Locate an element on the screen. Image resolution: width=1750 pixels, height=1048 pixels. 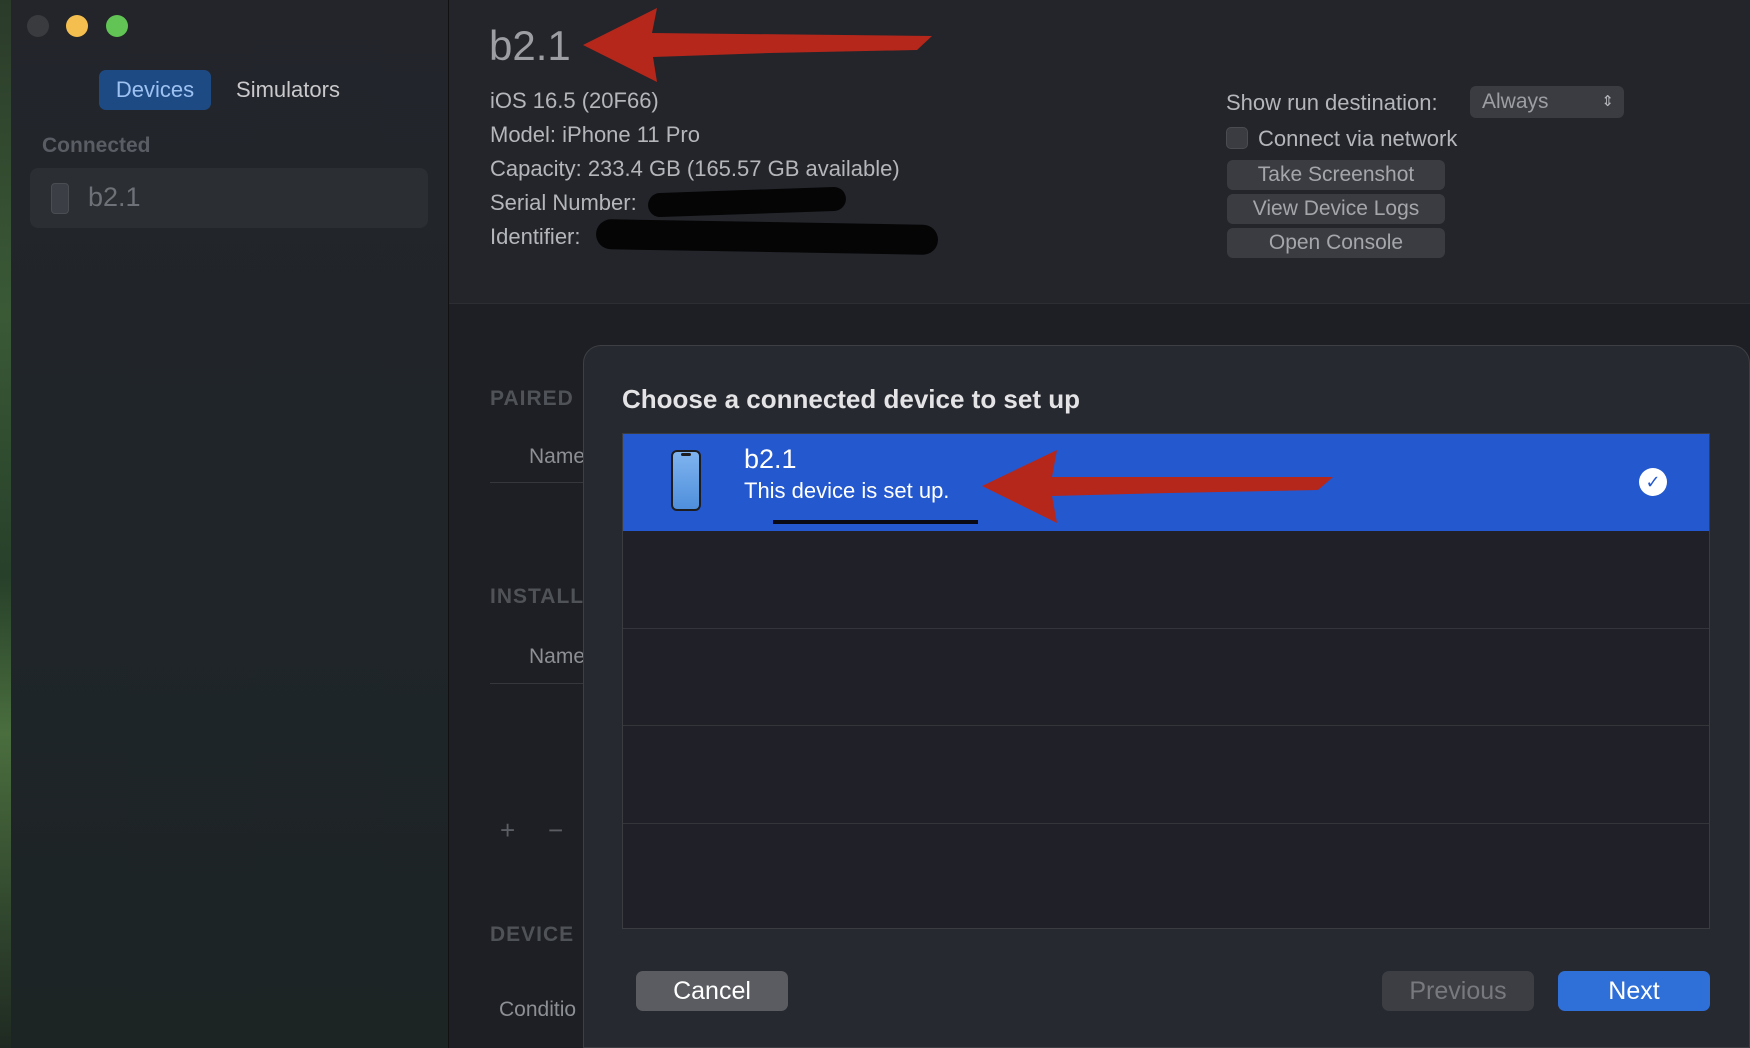
run-destination-value: Always is located at coordinates (1515, 101).